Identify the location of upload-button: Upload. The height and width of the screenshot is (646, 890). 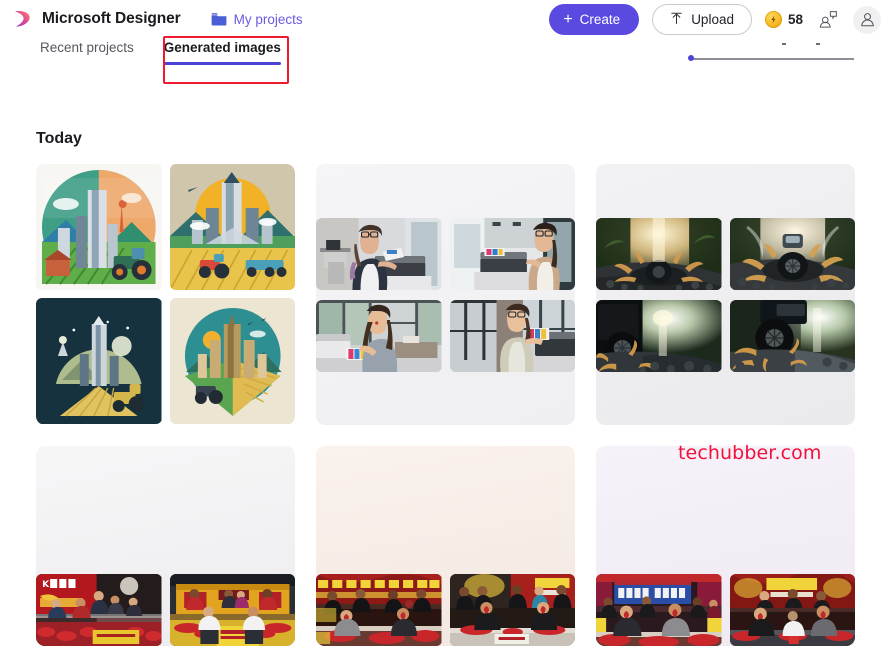
(702, 19).